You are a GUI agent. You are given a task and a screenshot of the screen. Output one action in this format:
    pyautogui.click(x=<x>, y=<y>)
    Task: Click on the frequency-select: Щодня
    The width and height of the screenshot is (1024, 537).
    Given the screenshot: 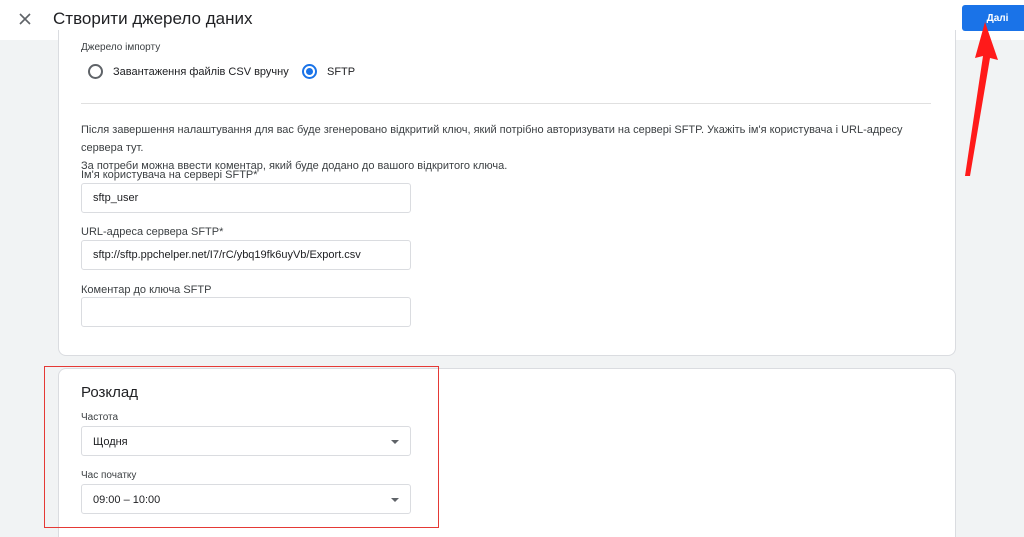 What is the action you would take?
    pyautogui.click(x=246, y=441)
    